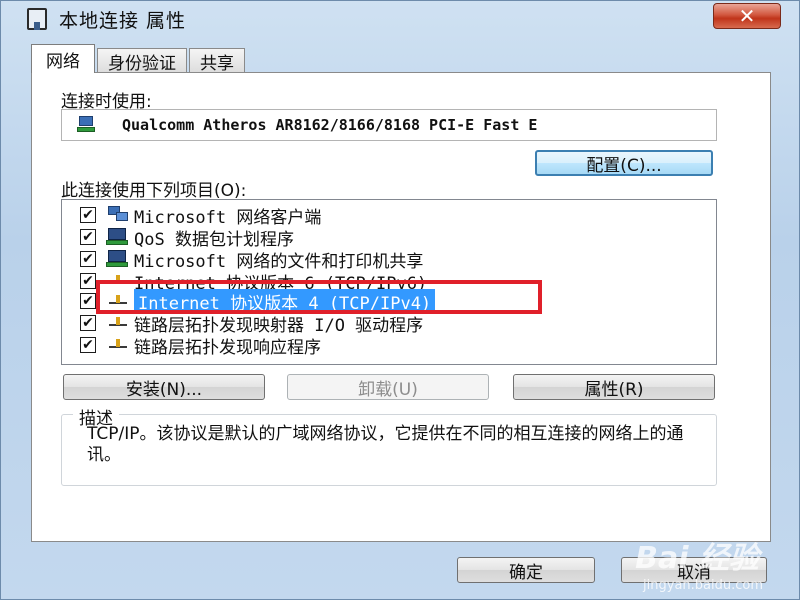 The height and width of the screenshot is (600, 800). Describe the element at coordinates (118, 237) in the screenshot. I see `qos-scheduler-icon` at that location.